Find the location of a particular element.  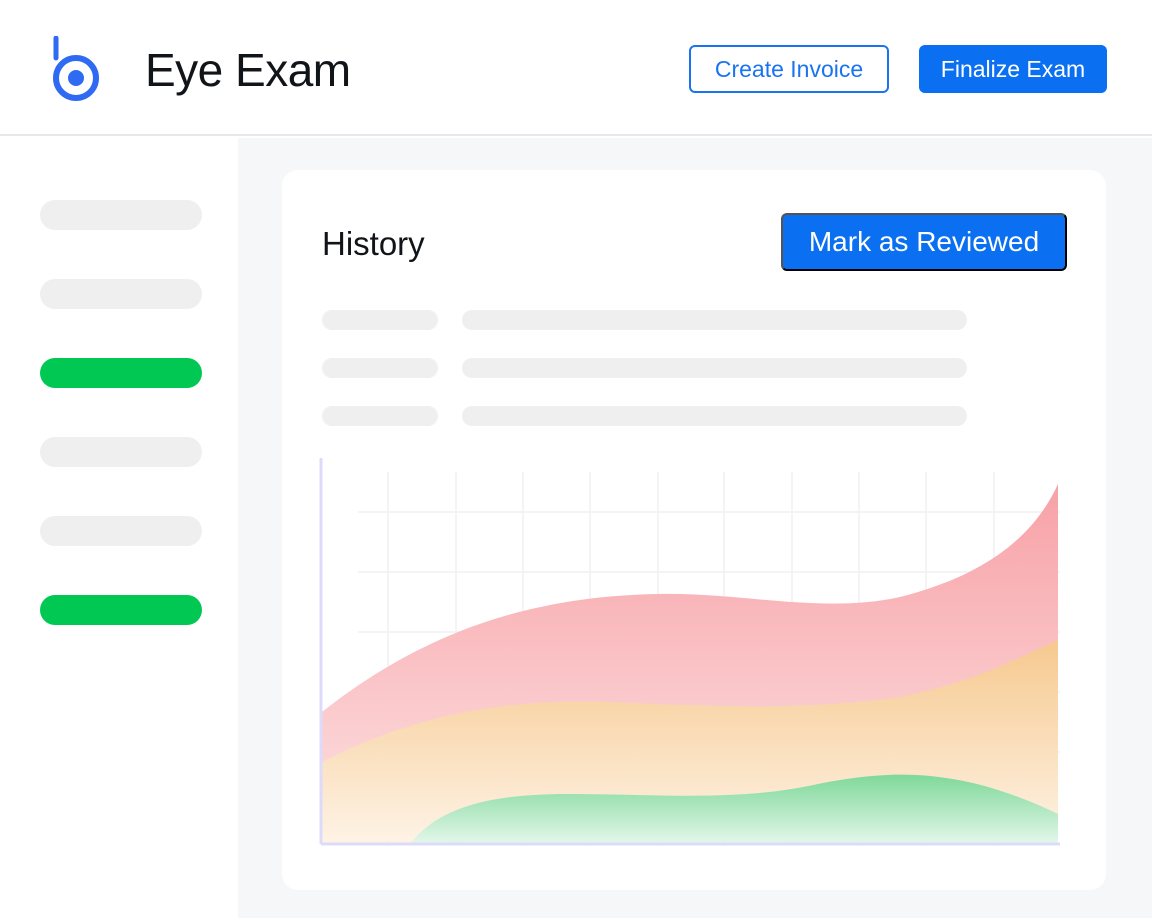

create-invoice-button: Create Invoice is located at coordinates (789, 69).